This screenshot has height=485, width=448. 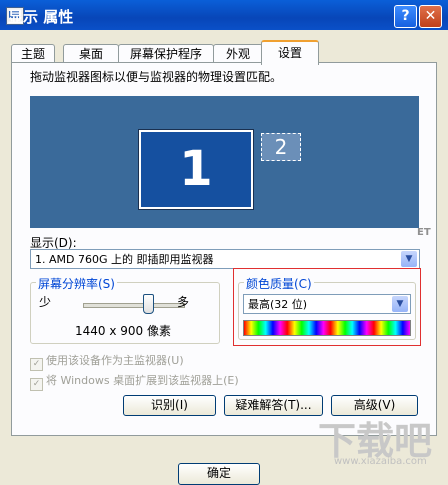 I want to click on watermark-url: www.xiazaiba.com, so click(x=380, y=461).